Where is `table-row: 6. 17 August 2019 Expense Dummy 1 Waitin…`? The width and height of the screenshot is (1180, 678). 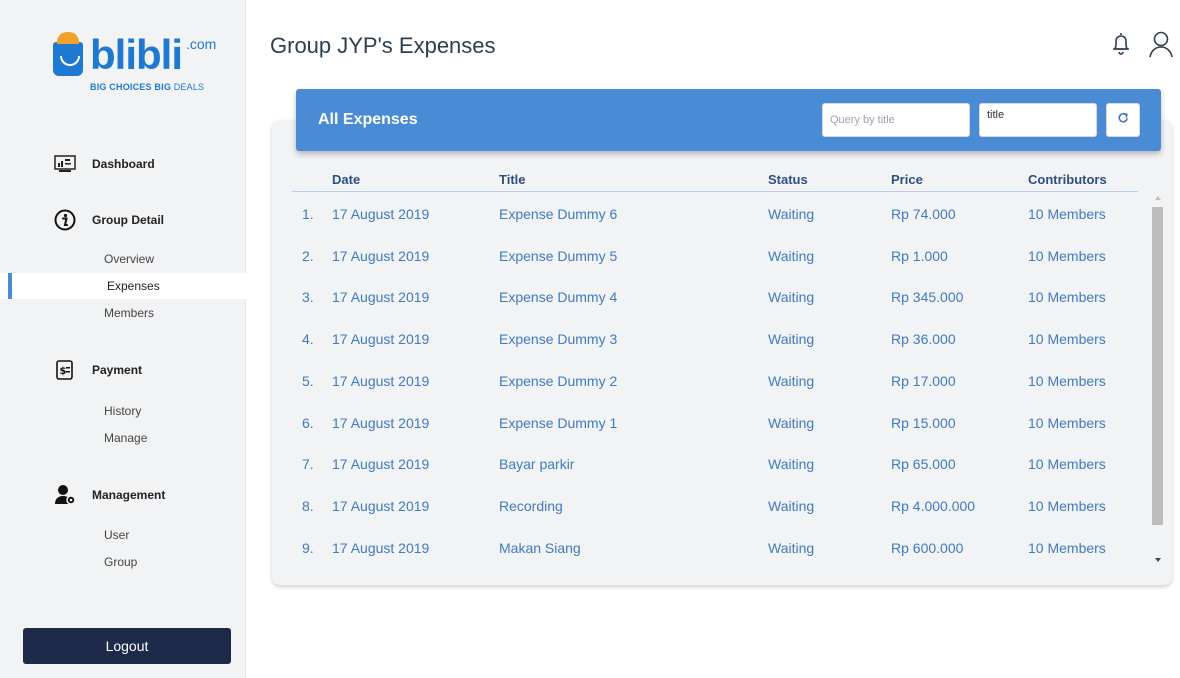 table-row: 6. 17 August 2019 Expense Dummy 1 Waitin… is located at coordinates (721, 424).